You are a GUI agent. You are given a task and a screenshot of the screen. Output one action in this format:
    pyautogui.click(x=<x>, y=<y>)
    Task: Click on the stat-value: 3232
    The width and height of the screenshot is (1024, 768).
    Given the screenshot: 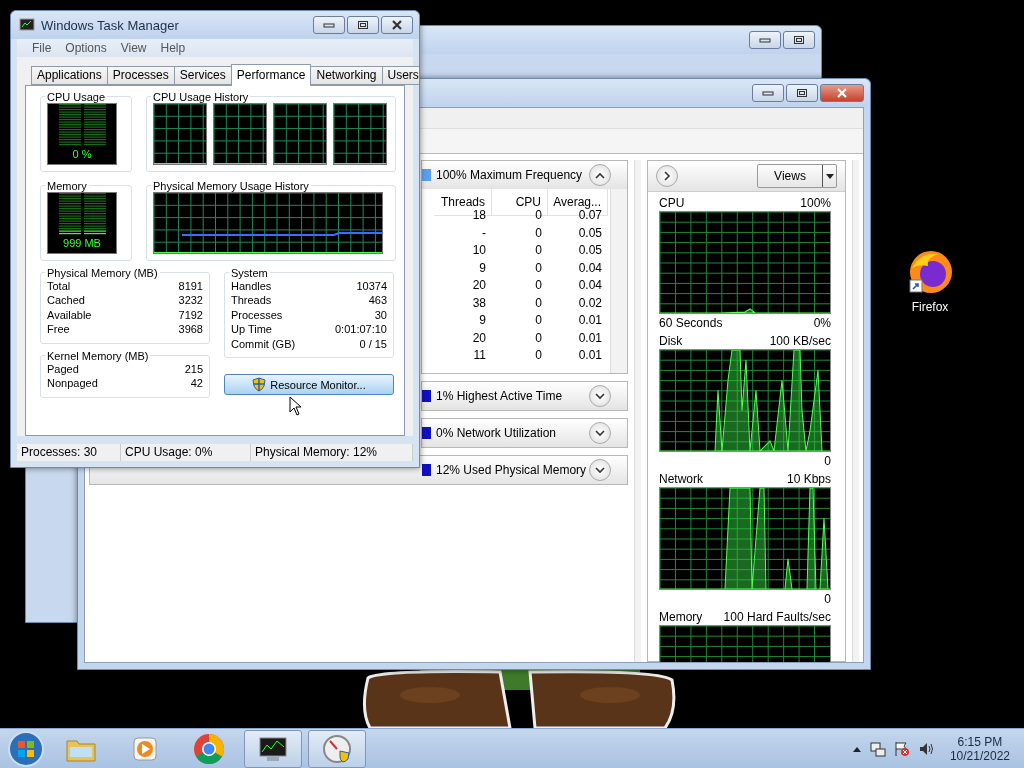 What is the action you would take?
    pyautogui.click(x=190, y=300)
    